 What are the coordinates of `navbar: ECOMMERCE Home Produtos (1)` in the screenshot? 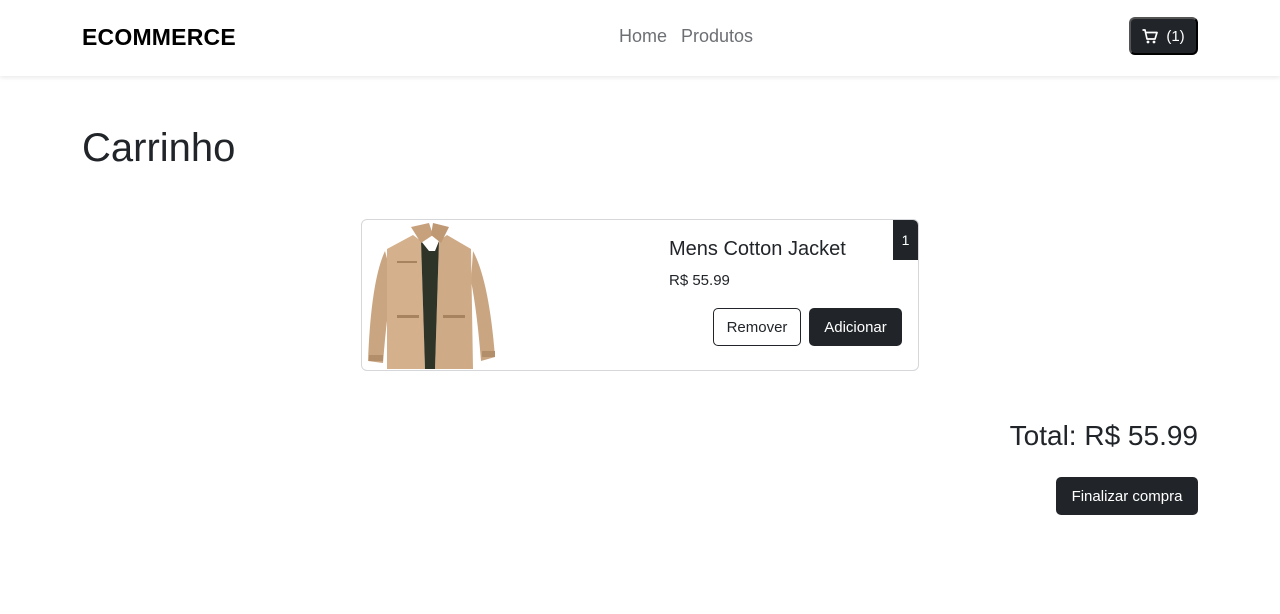 It's located at (640, 38).